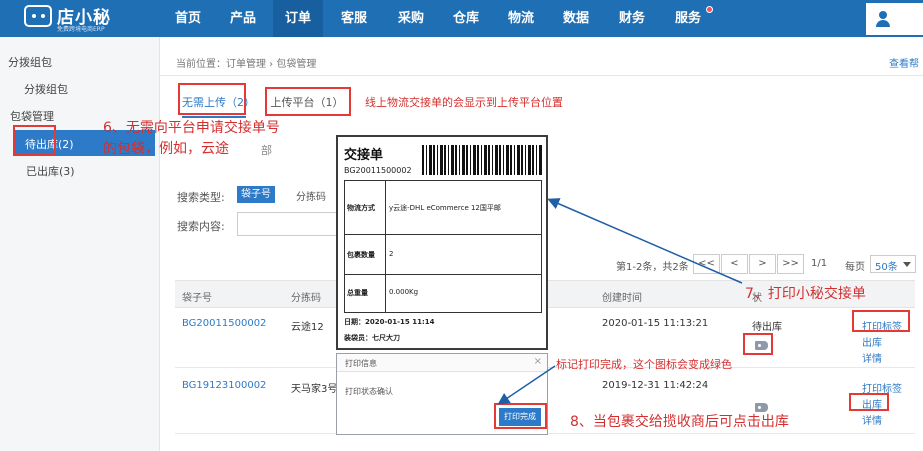 The height and width of the screenshot is (451, 923). What do you see at coordinates (541, 75) in the screenshot?
I see `divider` at bounding box center [541, 75].